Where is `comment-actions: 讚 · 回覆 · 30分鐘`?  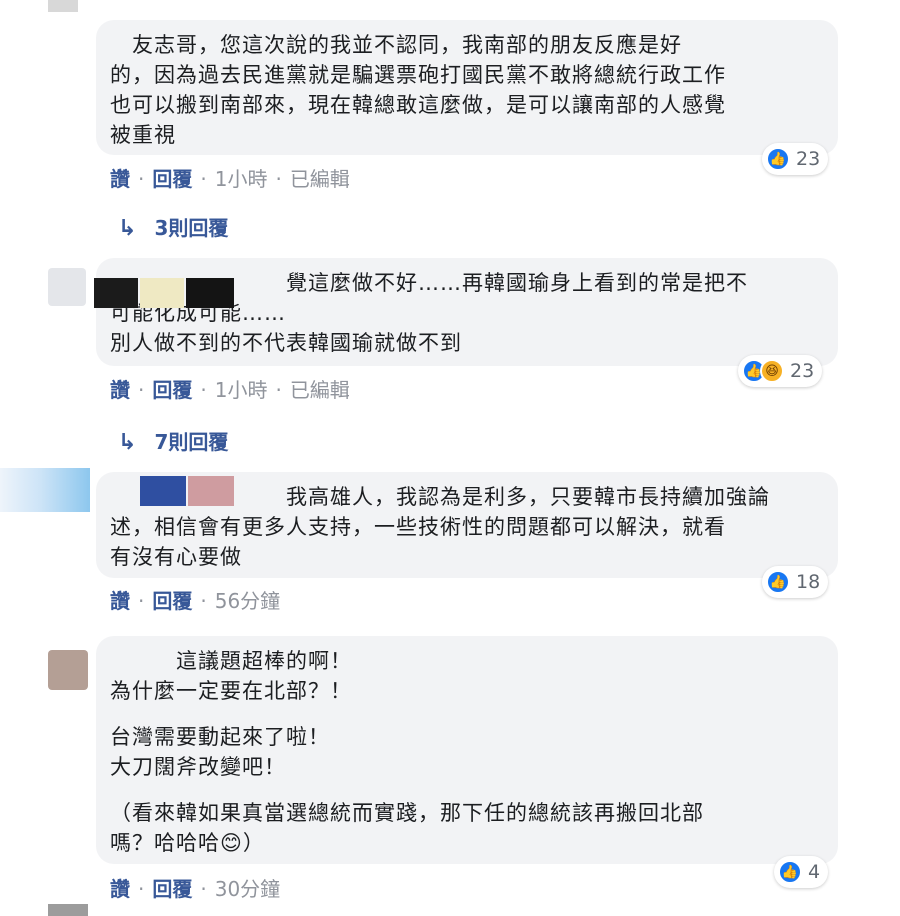 comment-actions: 讚 · 回覆 · 30分鐘 is located at coordinates (195, 889).